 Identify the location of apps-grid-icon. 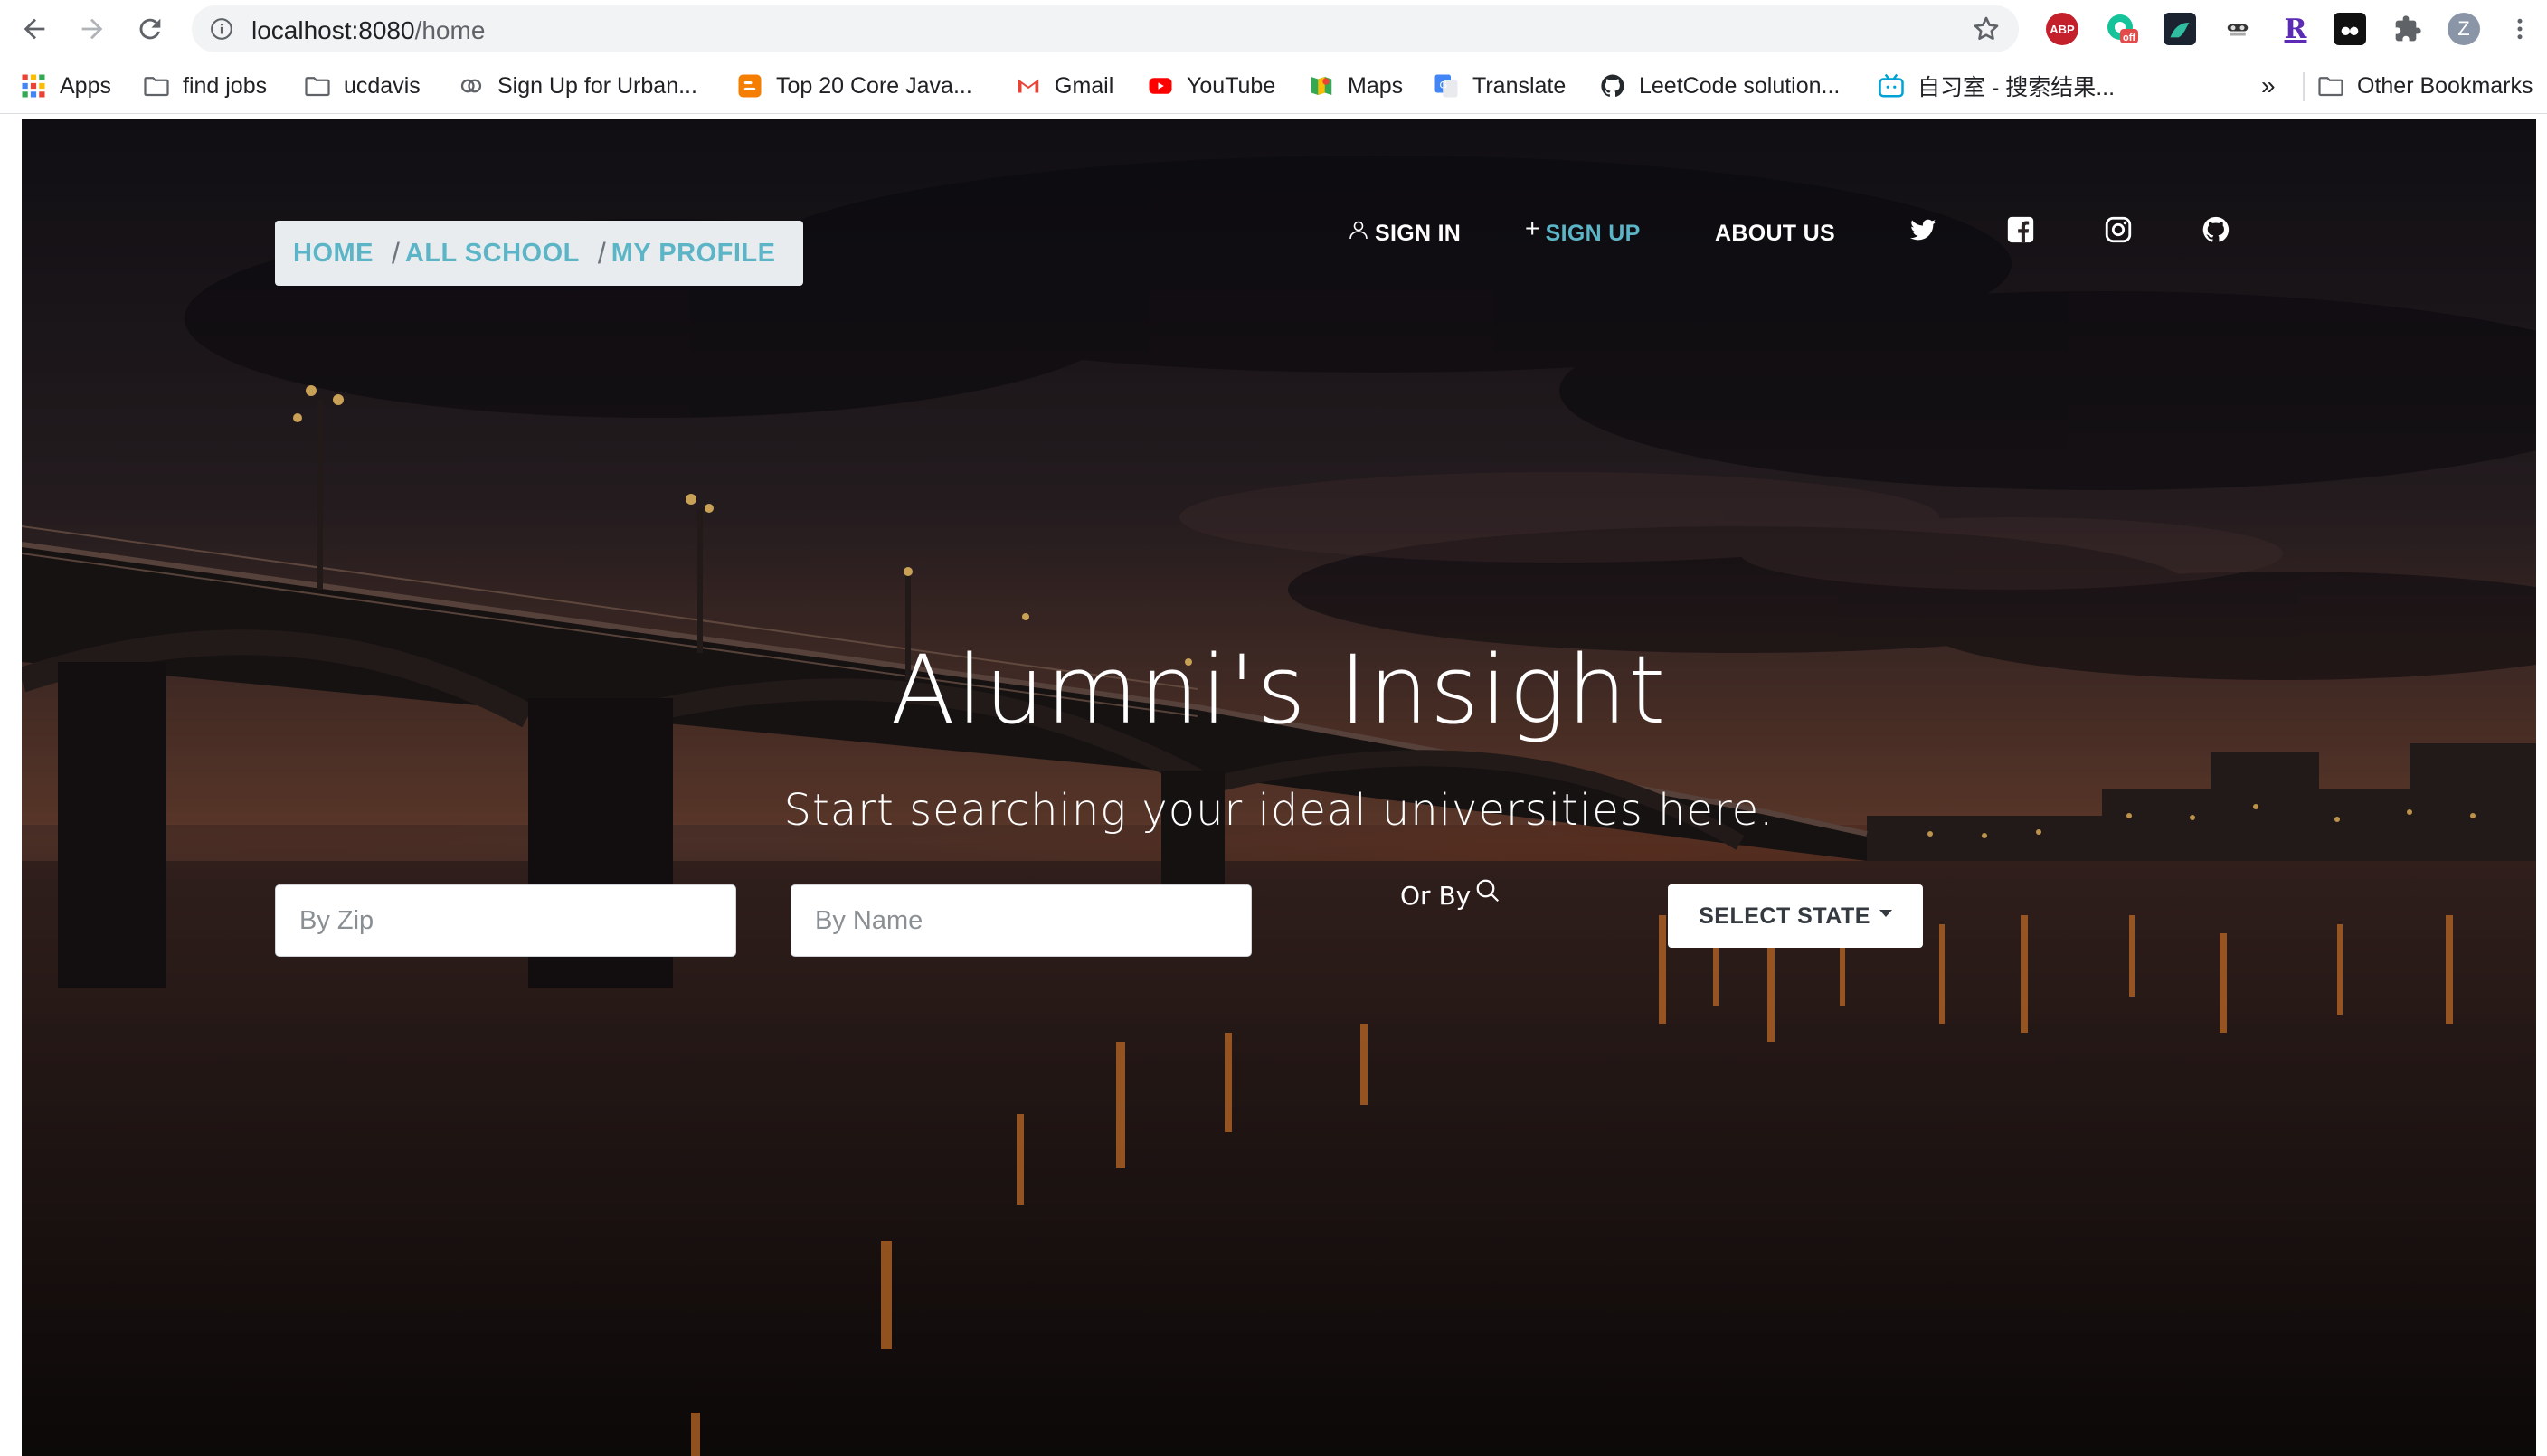
(33, 86).